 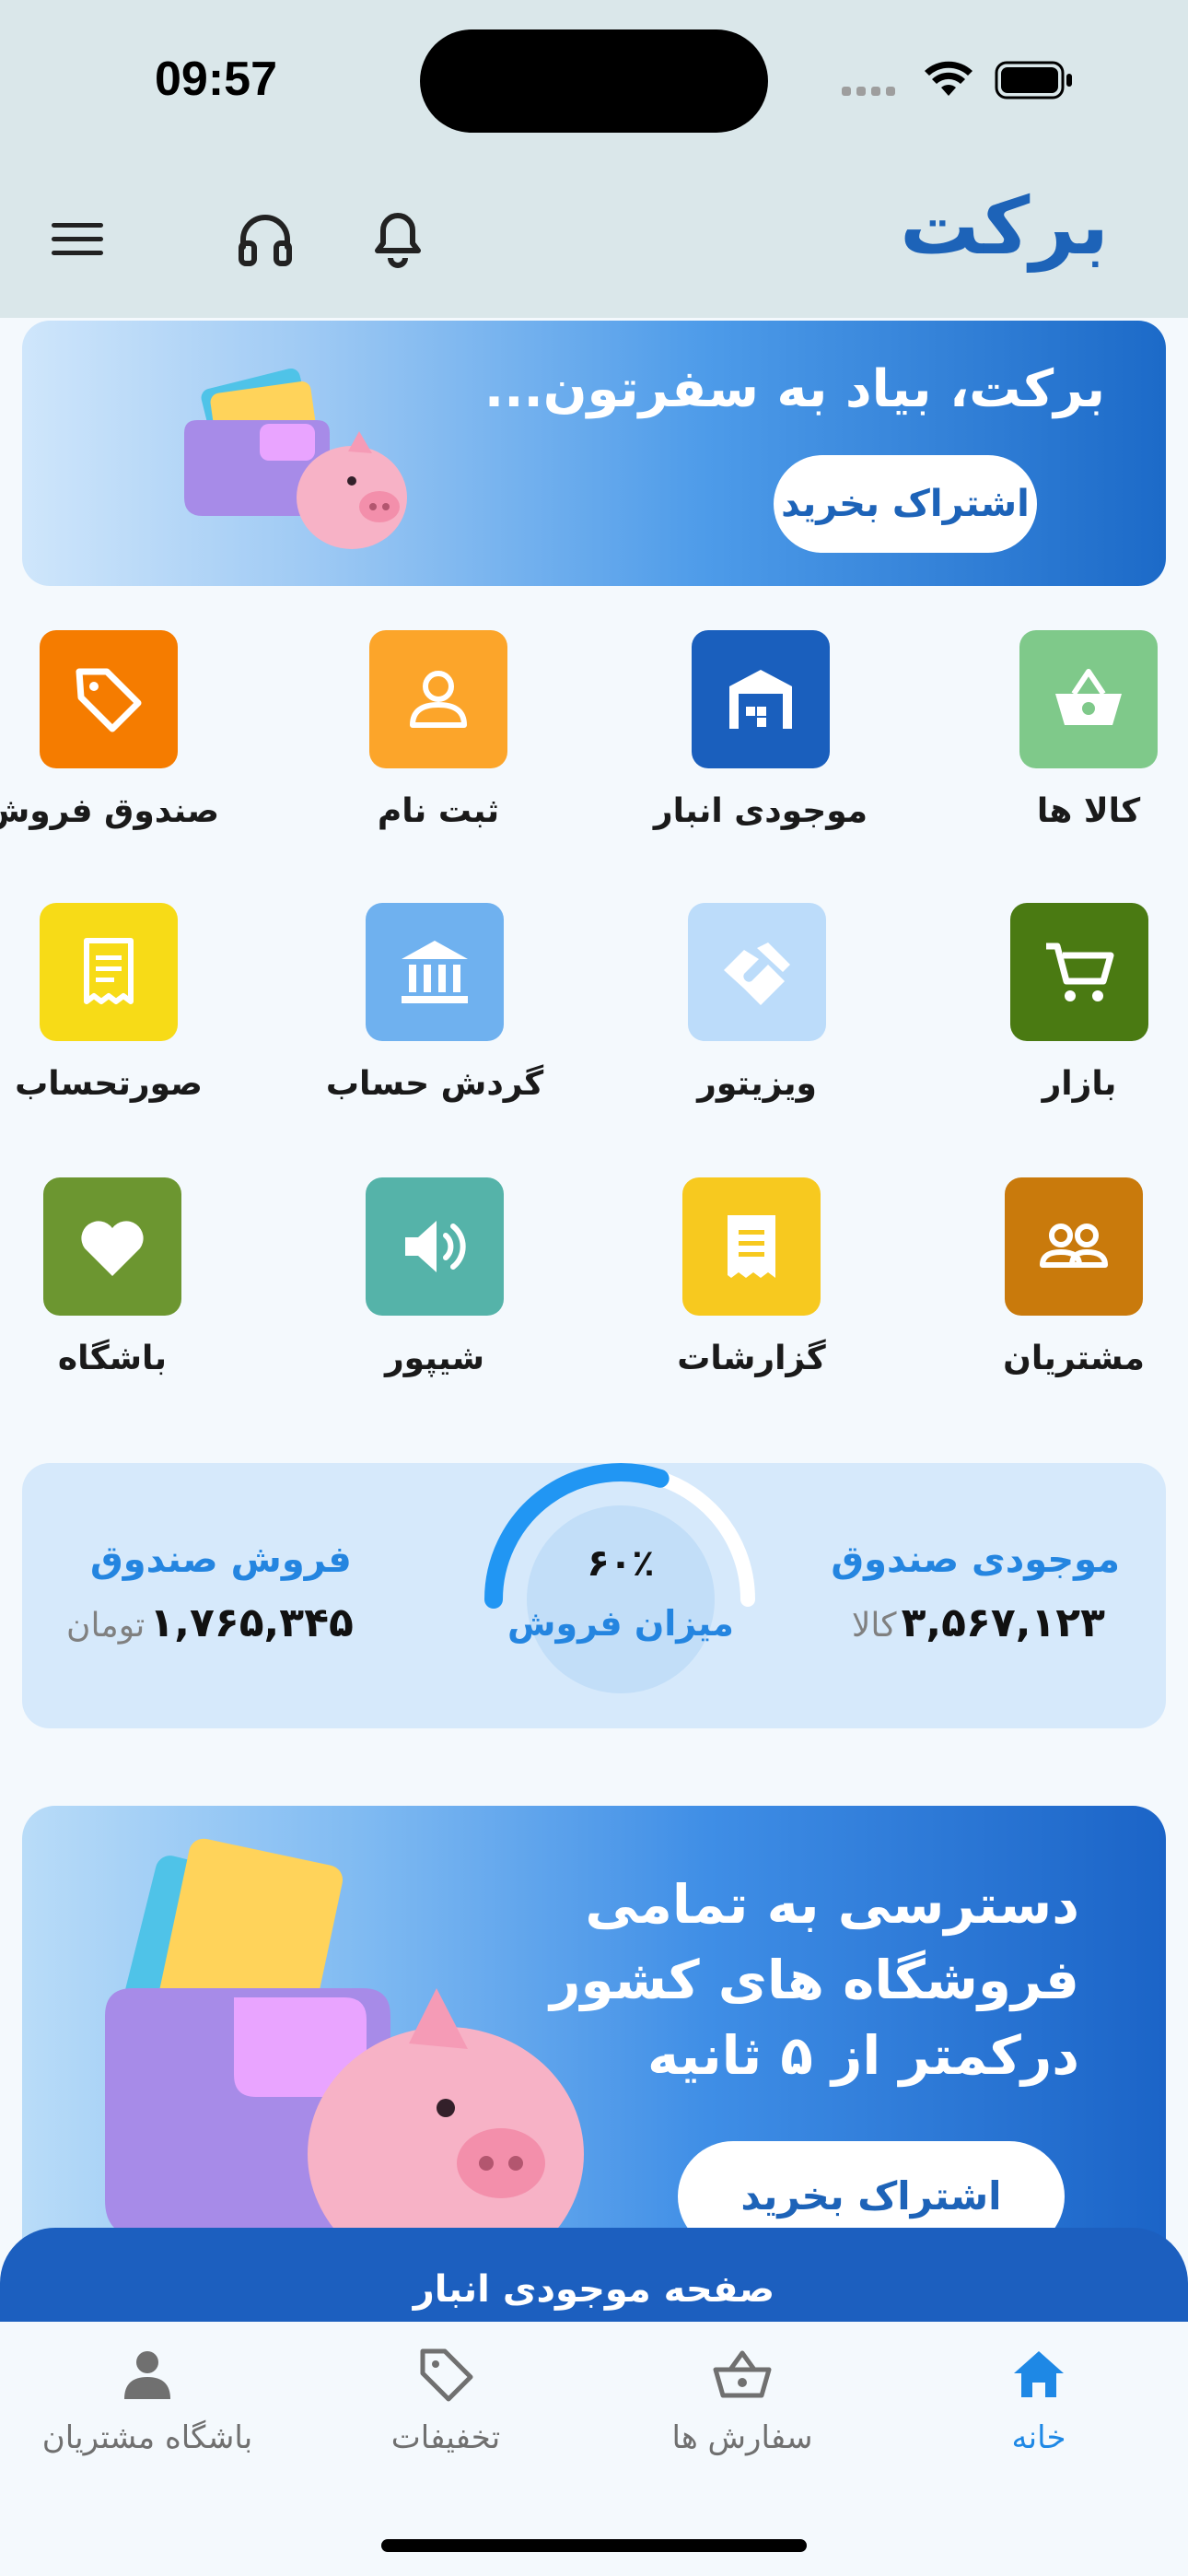 What do you see at coordinates (620, 1623) in the screenshot?
I see `gauge-label: میزان فروش` at bounding box center [620, 1623].